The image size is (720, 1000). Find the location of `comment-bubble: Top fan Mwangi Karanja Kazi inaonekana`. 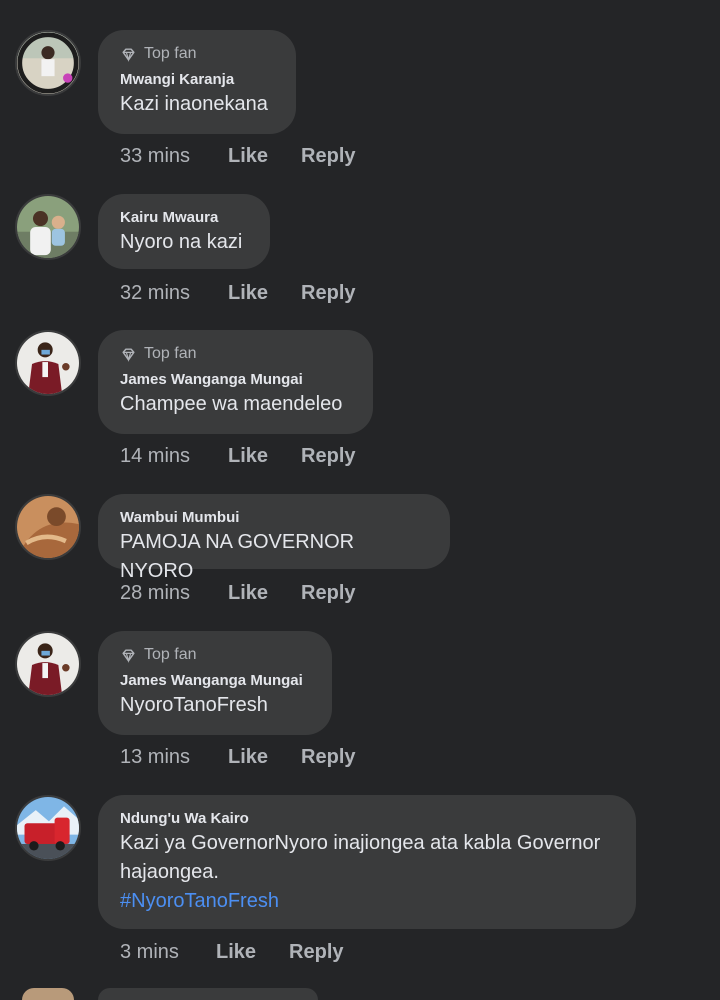

comment-bubble: Top fan Mwangi Karanja Kazi inaonekana is located at coordinates (197, 82).